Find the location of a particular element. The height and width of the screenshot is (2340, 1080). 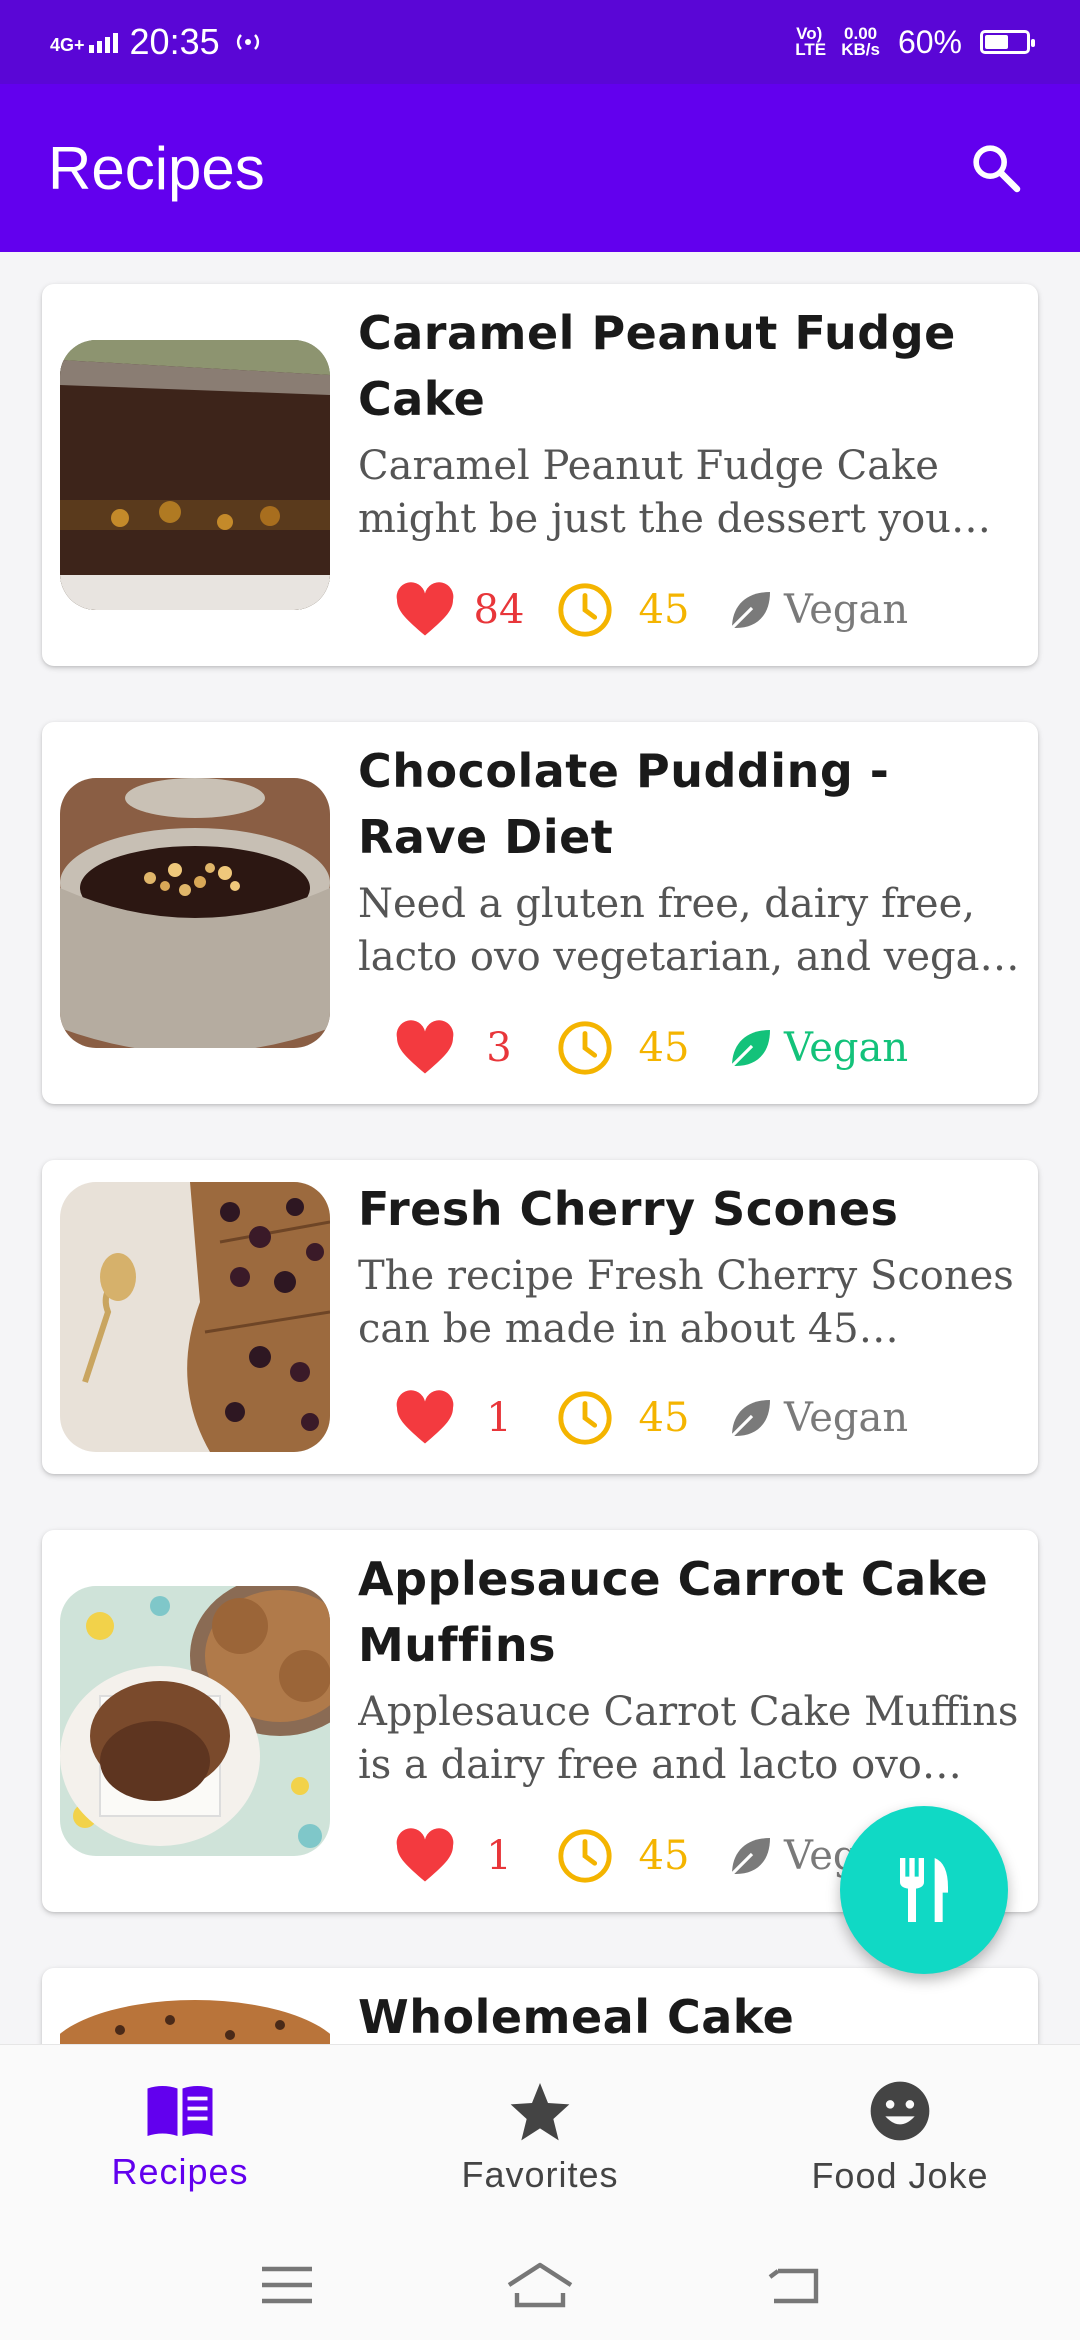

nav-label: Recipes is located at coordinates (180, 2171).